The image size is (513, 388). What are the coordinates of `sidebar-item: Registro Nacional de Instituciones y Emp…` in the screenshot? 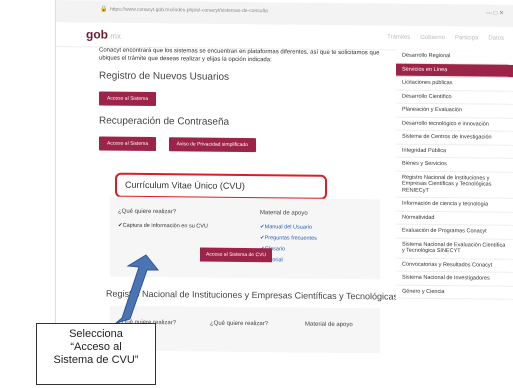 It's located at (454, 185).